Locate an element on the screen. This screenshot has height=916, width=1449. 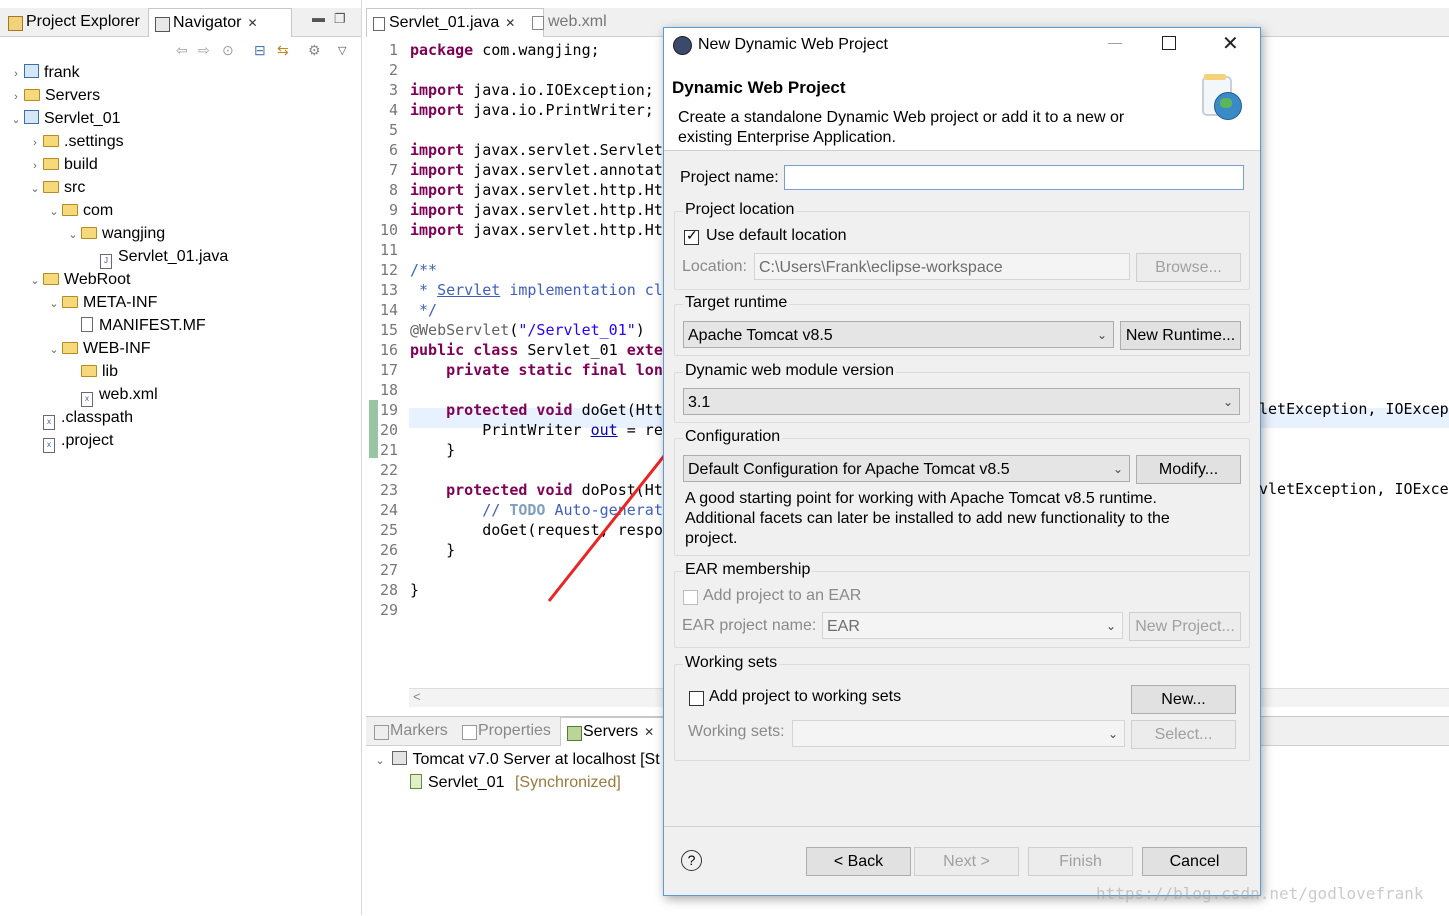
code-overflow-line-19: letException, IOExcept is located at coordinates (1354, 409).